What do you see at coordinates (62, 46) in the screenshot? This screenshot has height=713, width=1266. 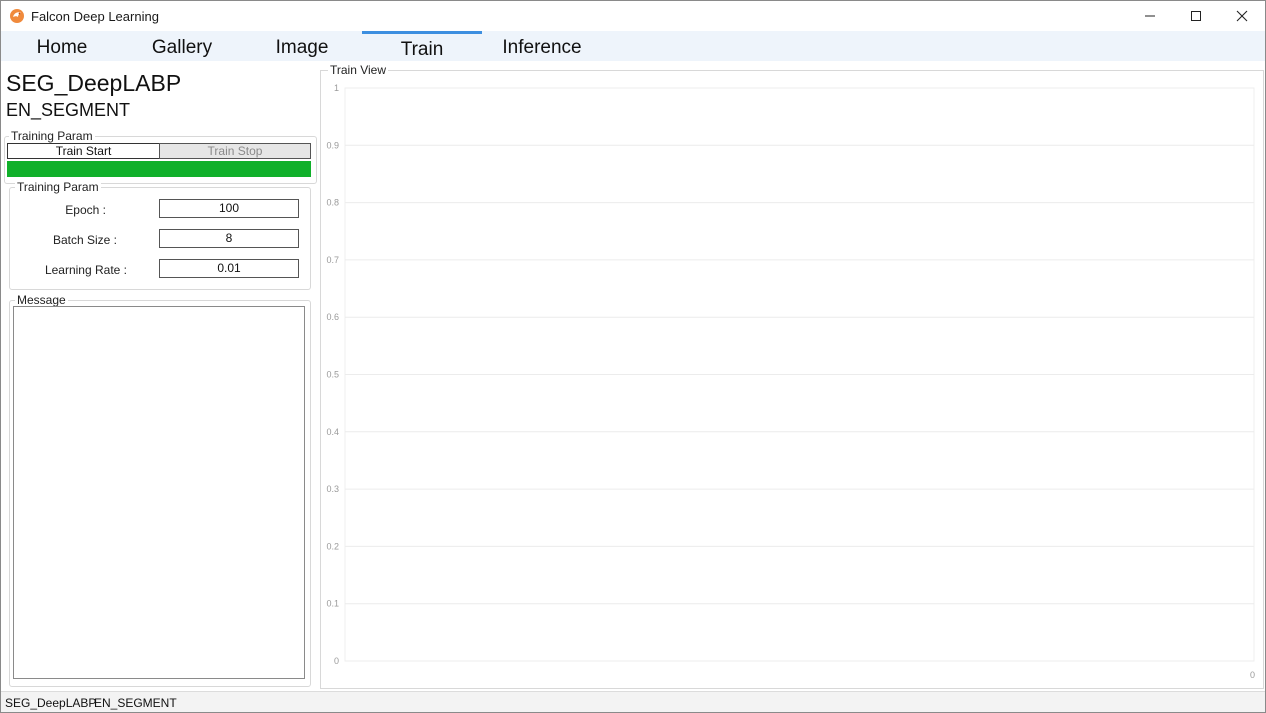 I see `tab-home: Home` at bounding box center [62, 46].